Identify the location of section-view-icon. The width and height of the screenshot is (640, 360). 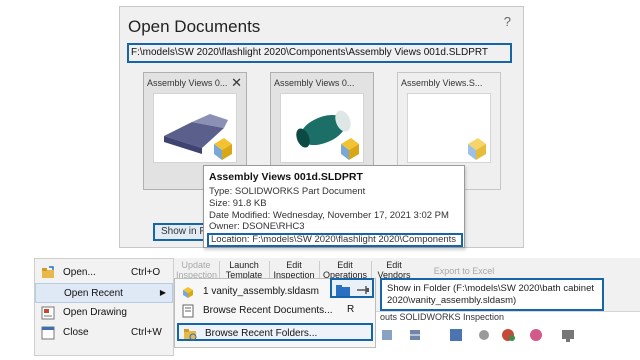
(415, 335).